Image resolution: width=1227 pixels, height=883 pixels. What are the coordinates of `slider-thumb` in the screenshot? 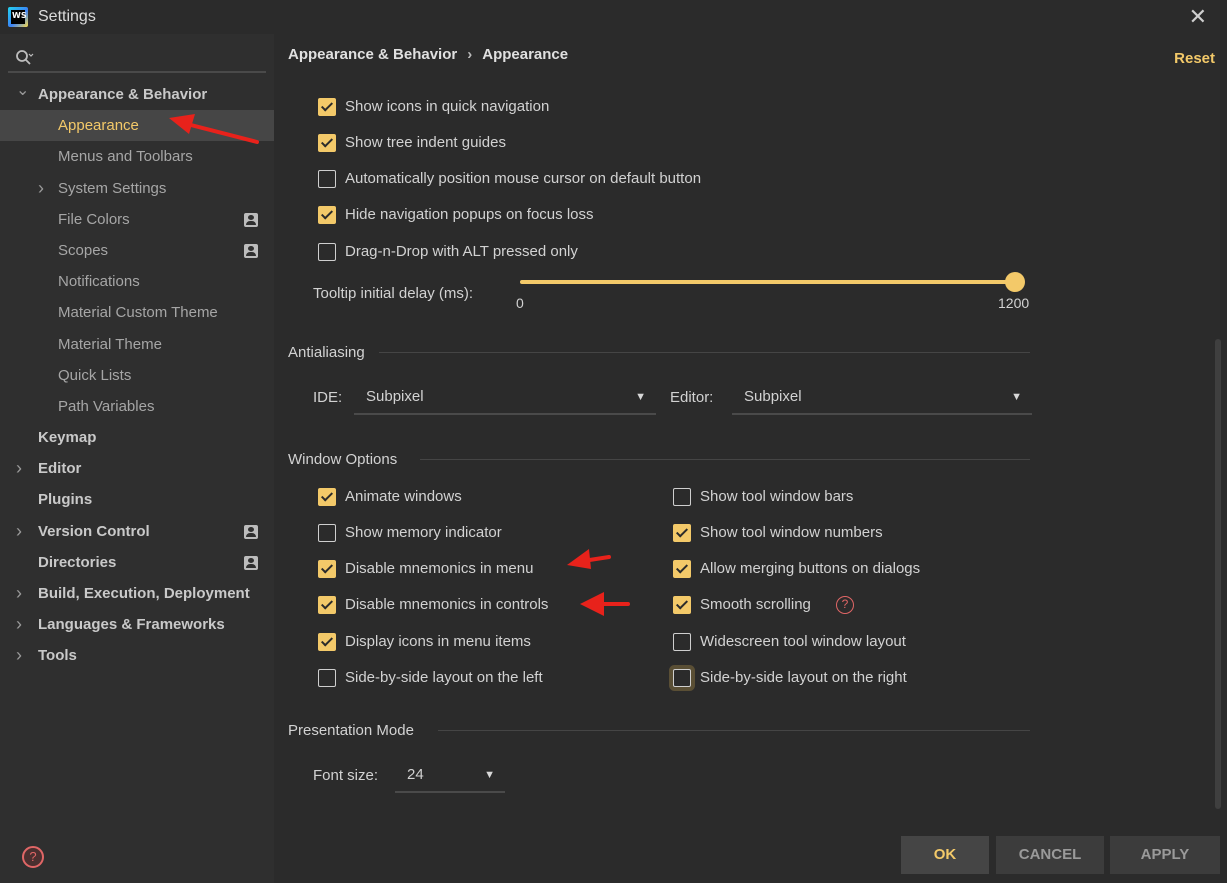 It's located at (1015, 282).